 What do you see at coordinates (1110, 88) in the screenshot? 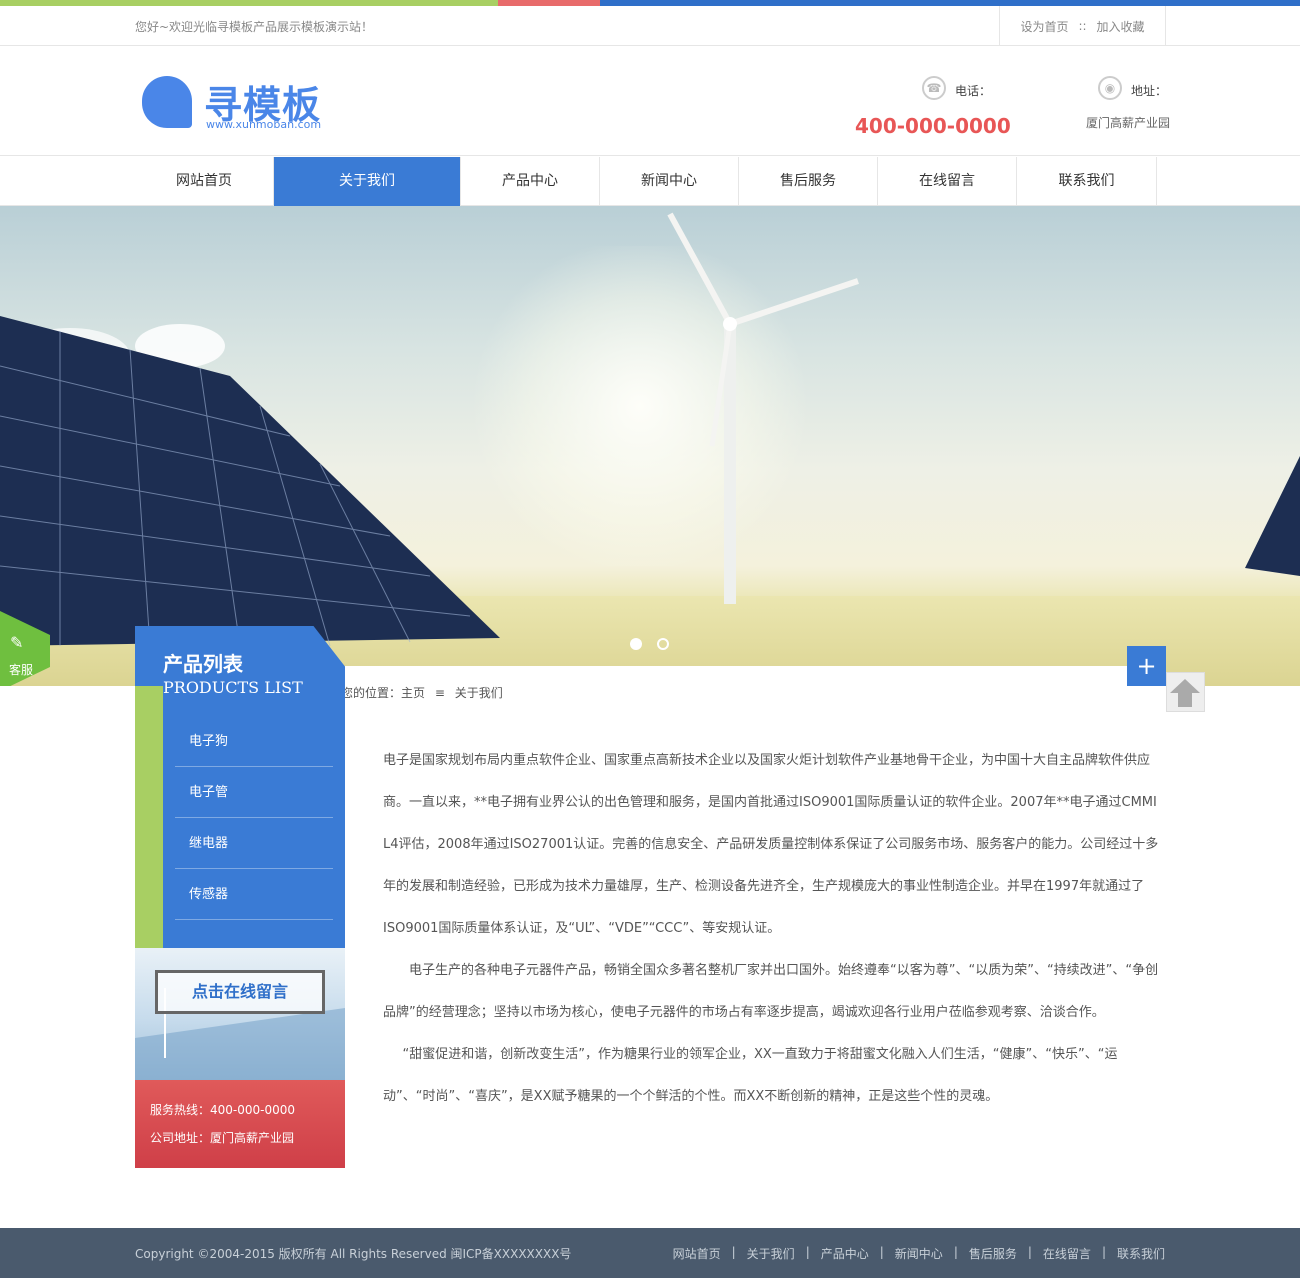
I see `location-pin-icon: ◉` at bounding box center [1110, 88].